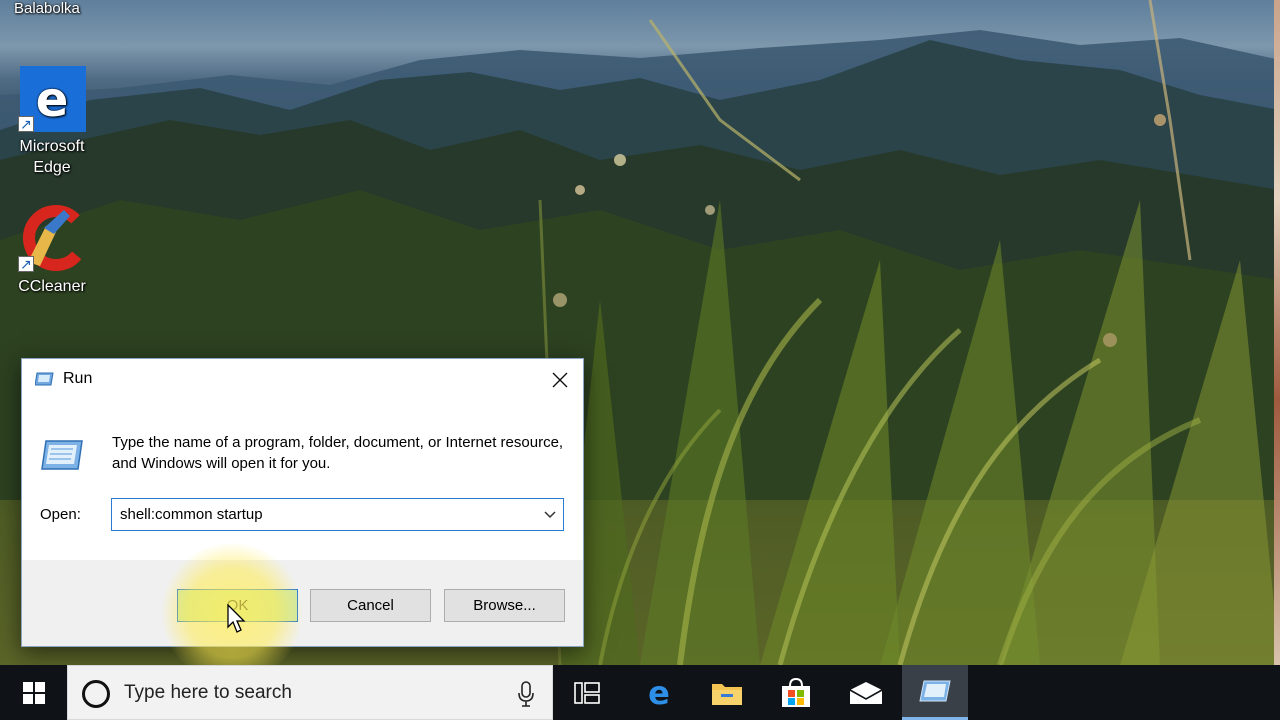 Image resolution: width=1280 pixels, height=720 pixels. Describe the element at coordinates (1277, 332) in the screenshot. I see `screen-edge-strip` at that location.